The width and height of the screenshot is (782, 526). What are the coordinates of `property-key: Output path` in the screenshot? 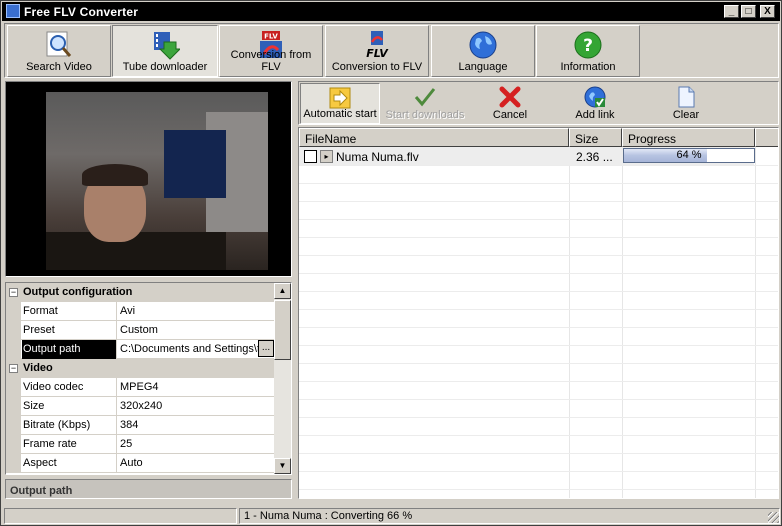 It's located at (69, 349).